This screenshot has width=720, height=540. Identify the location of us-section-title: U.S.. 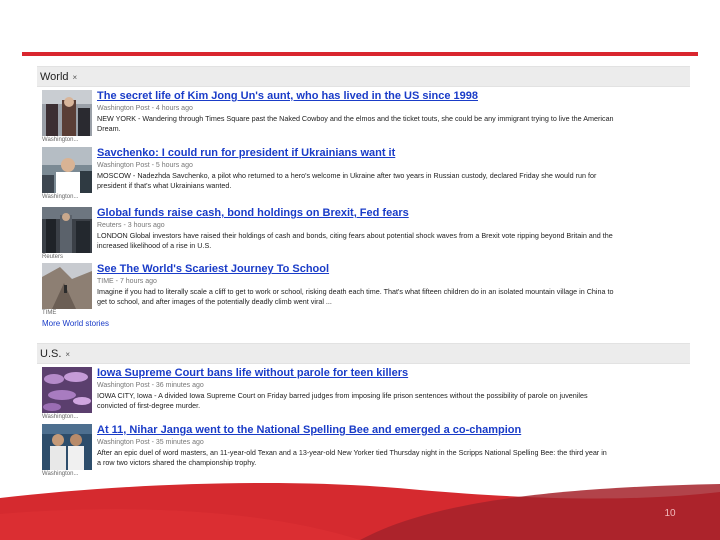
(51, 354).